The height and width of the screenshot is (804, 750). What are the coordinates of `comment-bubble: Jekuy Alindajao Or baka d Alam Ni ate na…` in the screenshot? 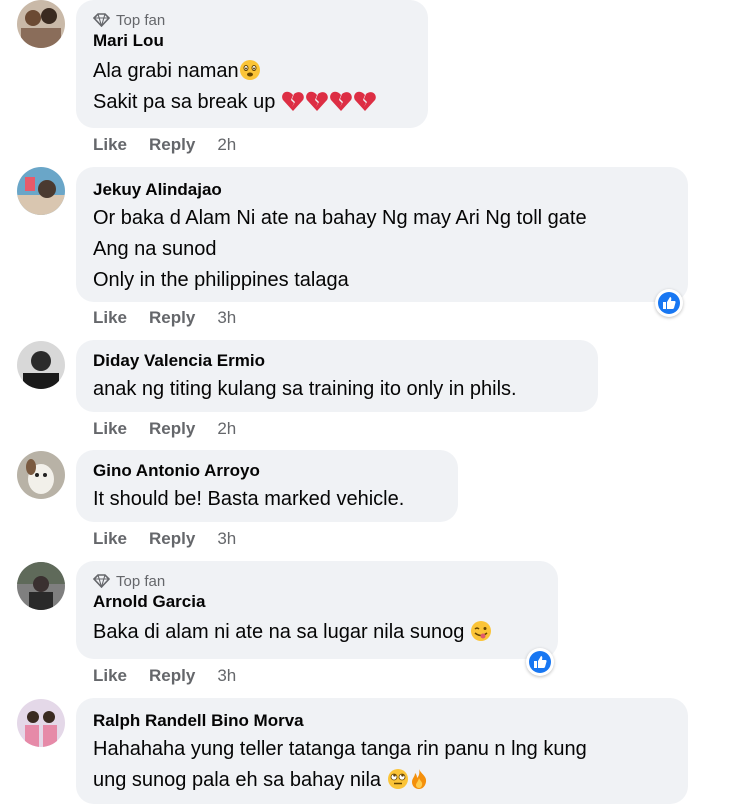 It's located at (382, 234).